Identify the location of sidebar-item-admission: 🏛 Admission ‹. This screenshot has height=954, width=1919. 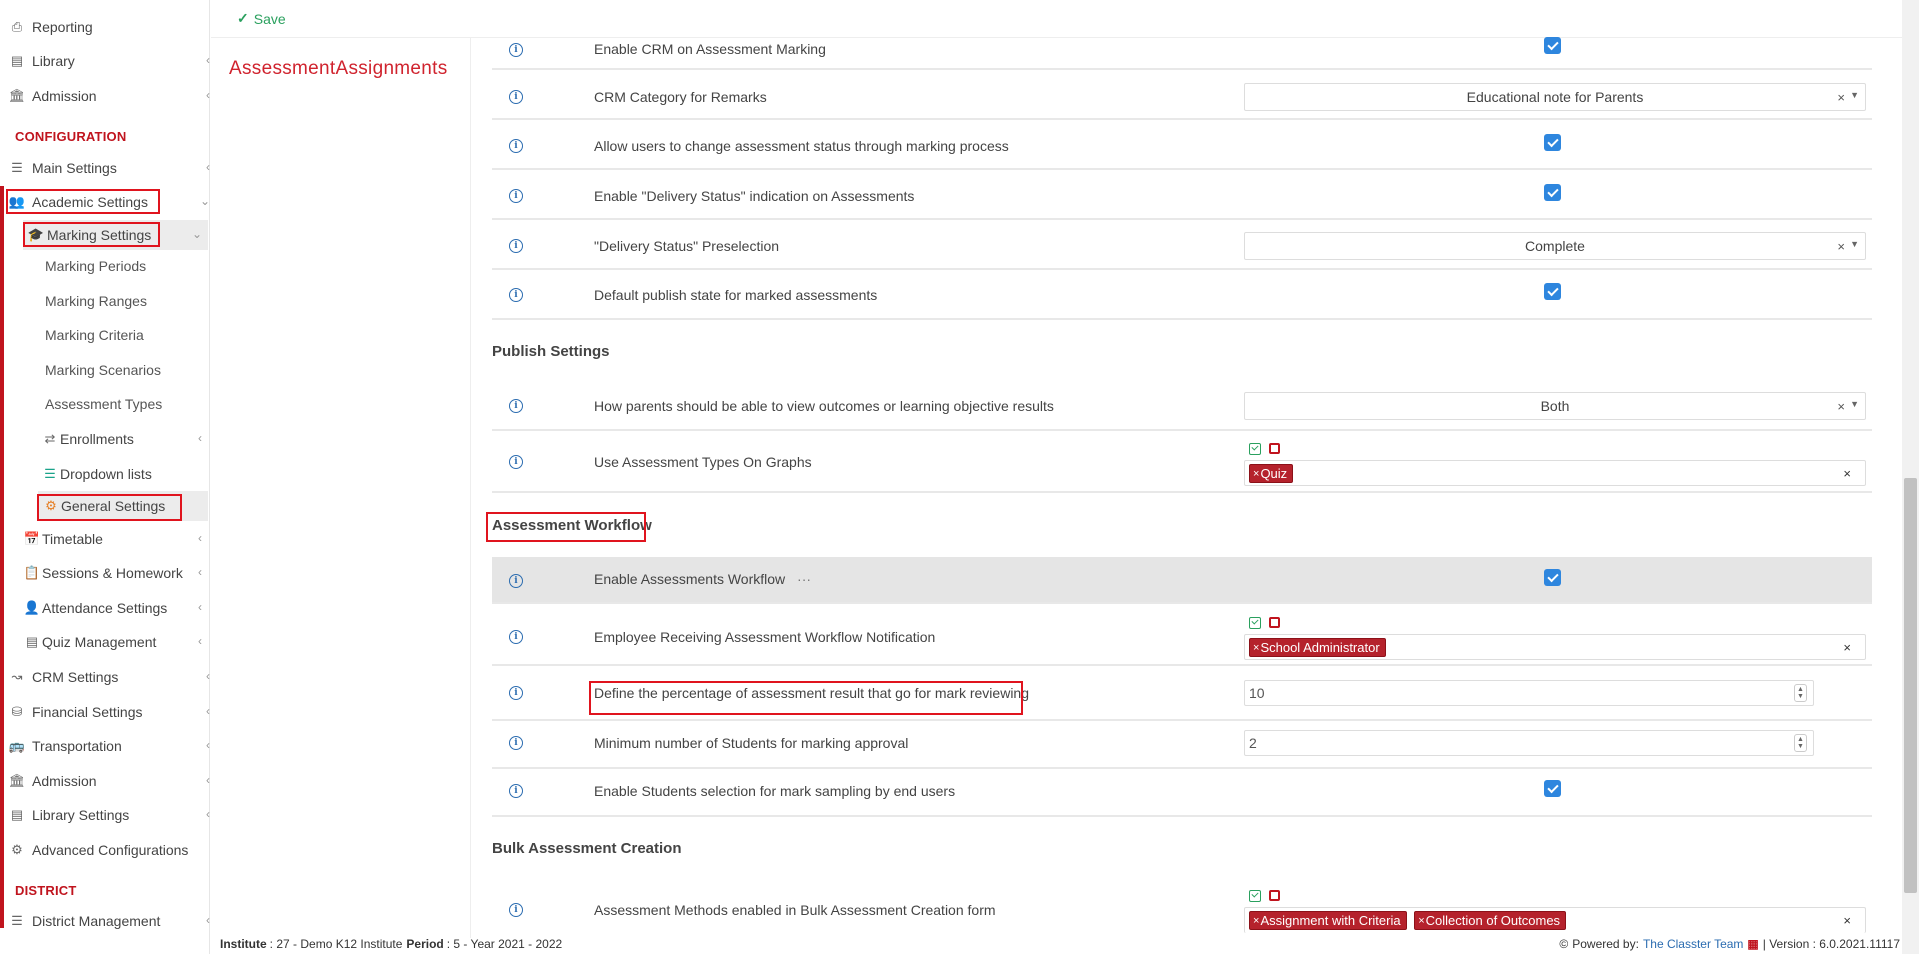
(112, 96).